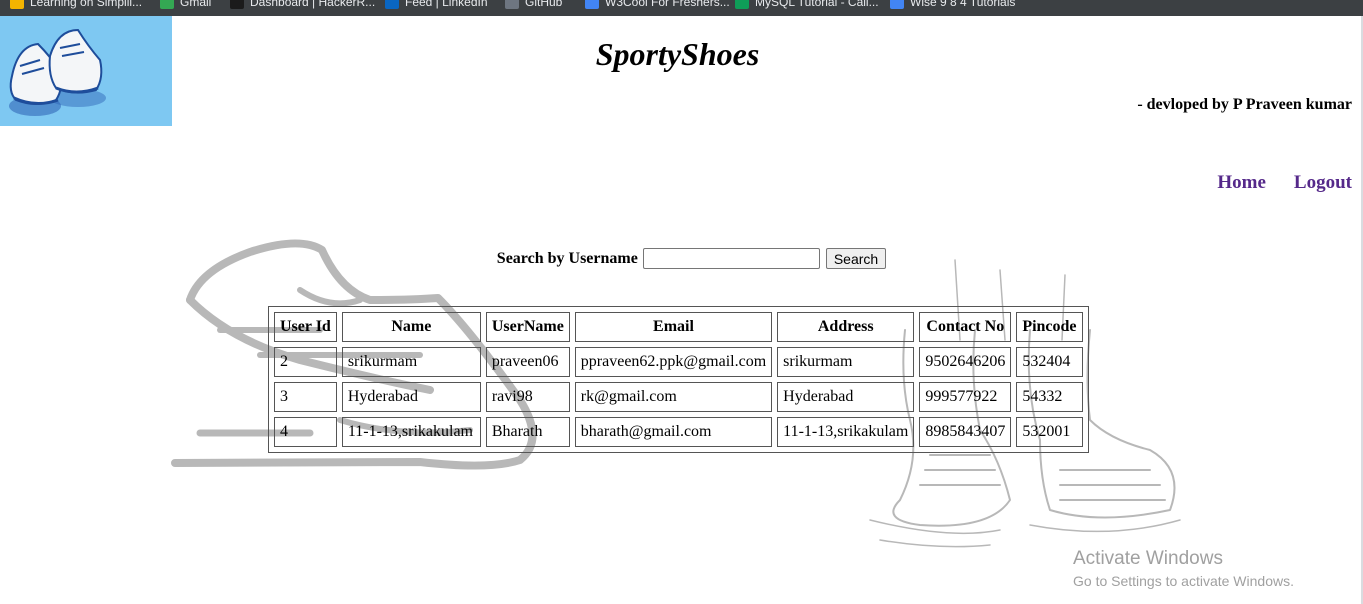 The width and height of the screenshot is (1363, 604). I want to click on column-header-email: Email, so click(673, 327).